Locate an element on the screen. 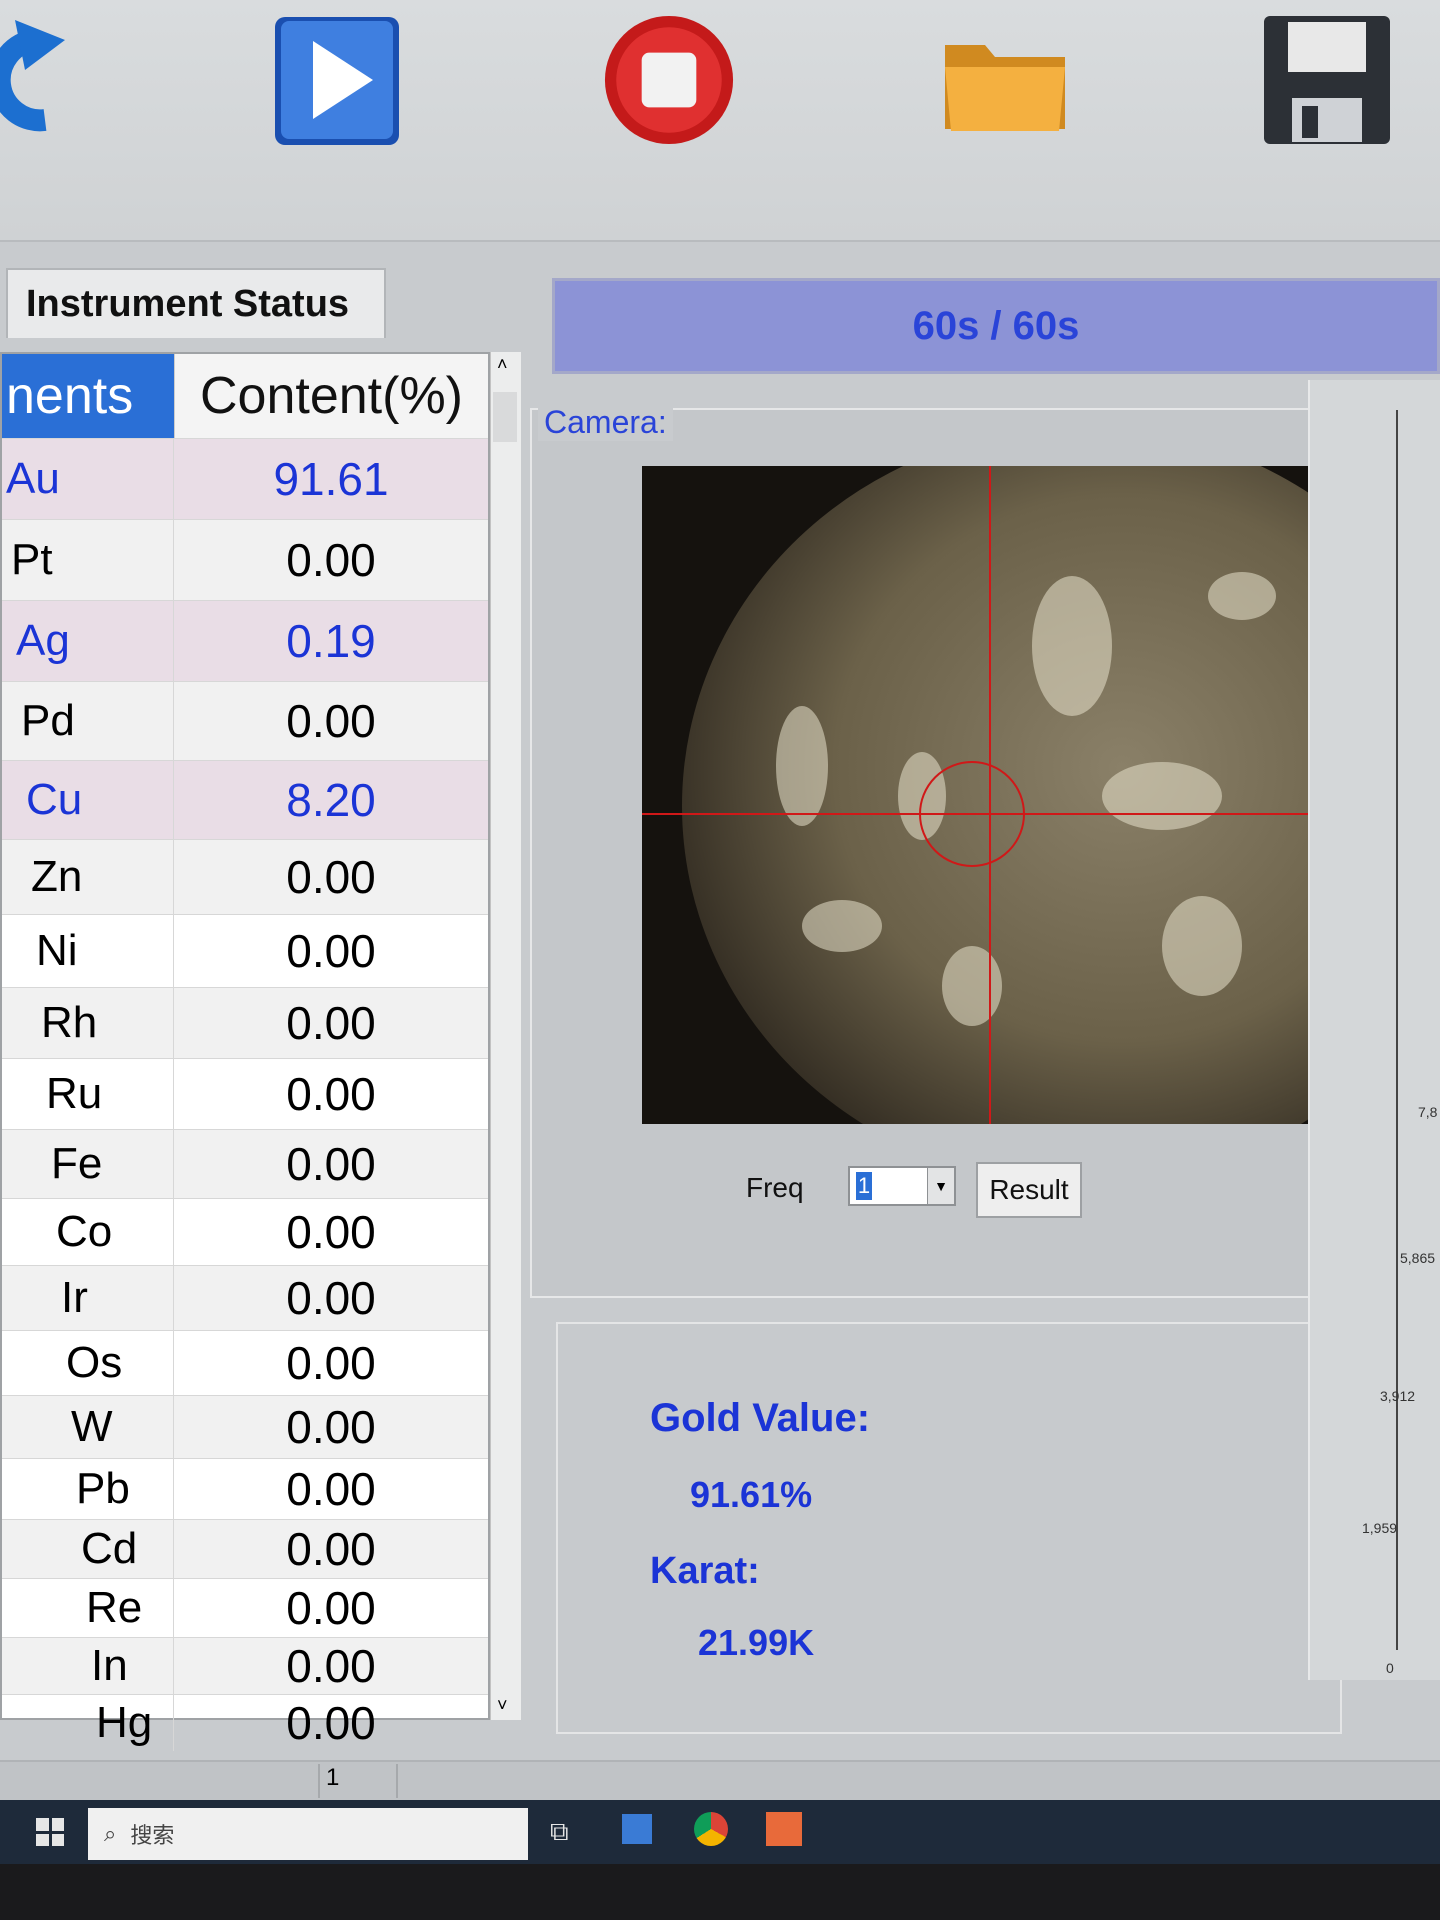 The height and width of the screenshot is (1920, 1440). element-cell: Ir is located at coordinates (88, 1298).